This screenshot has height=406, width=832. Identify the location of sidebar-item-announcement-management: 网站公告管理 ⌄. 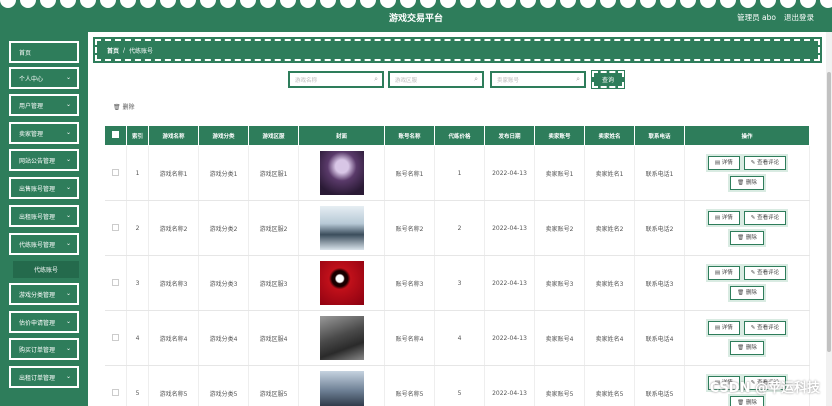
(44, 160).